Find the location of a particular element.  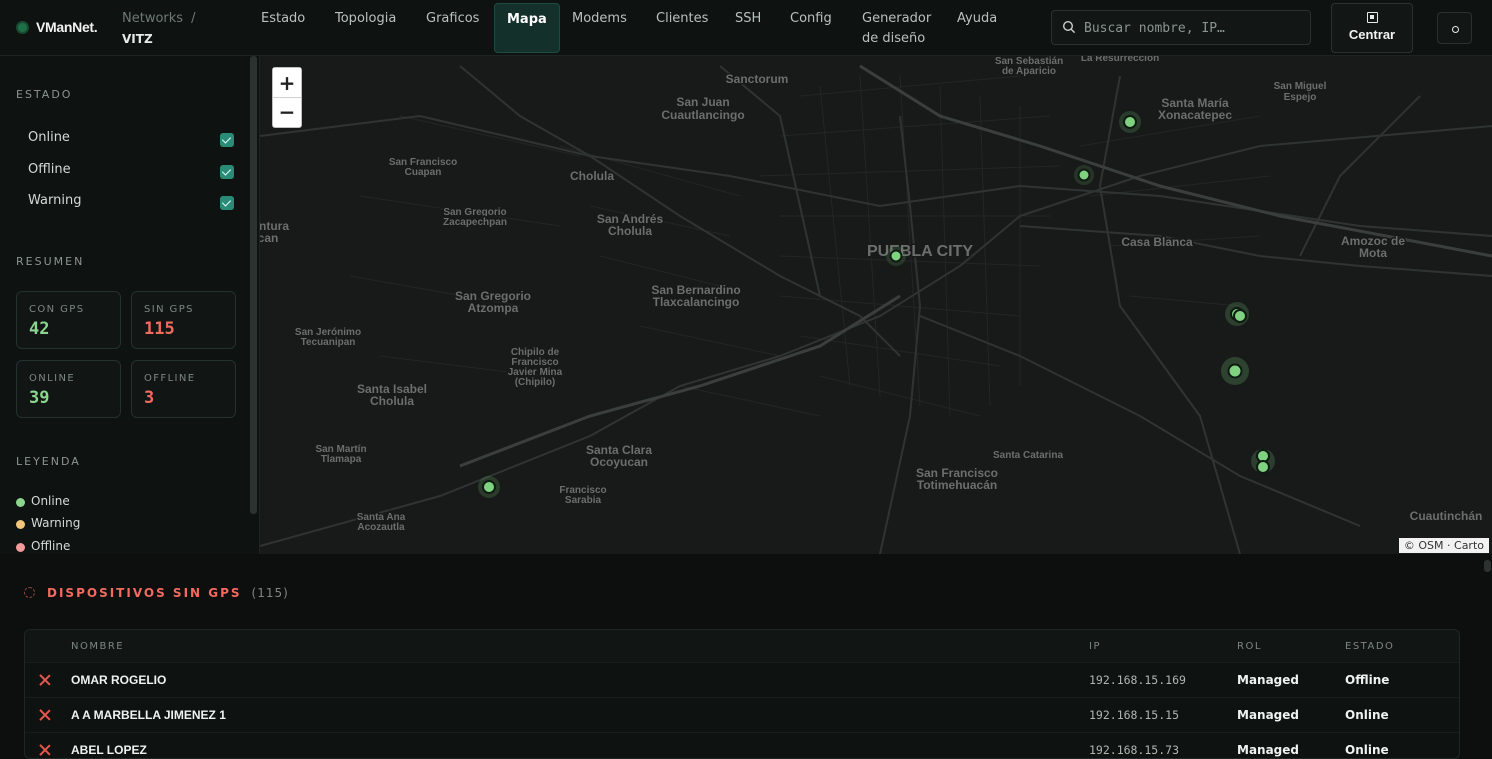

column-header-ip: IP is located at coordinates (1095, 646).